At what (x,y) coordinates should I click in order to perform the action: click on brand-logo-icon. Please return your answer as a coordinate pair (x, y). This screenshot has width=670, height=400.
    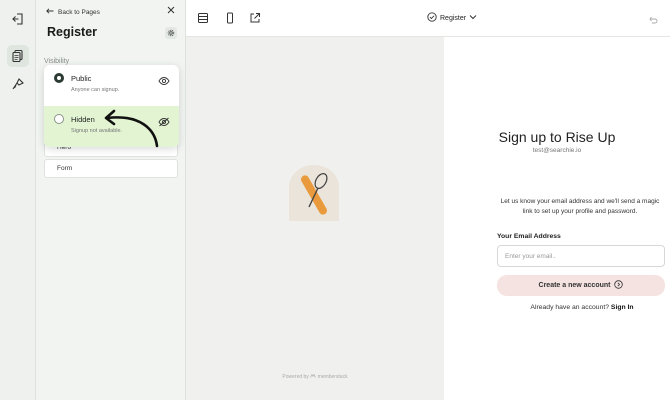
    Looking at the image, I should click on (313, 376).